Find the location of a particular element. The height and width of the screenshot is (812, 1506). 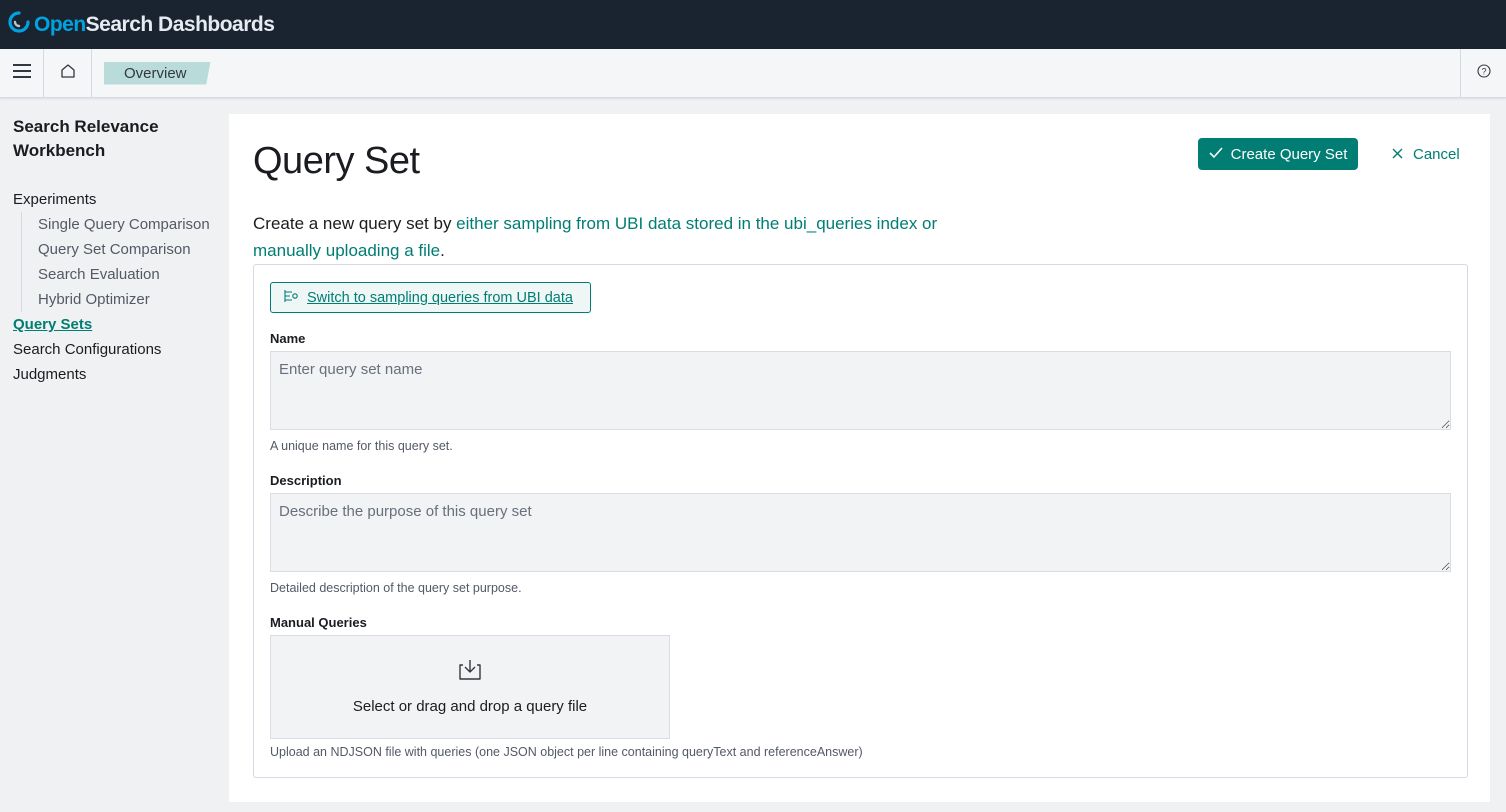

help-button: ? is located at coordinates (1483, 73).